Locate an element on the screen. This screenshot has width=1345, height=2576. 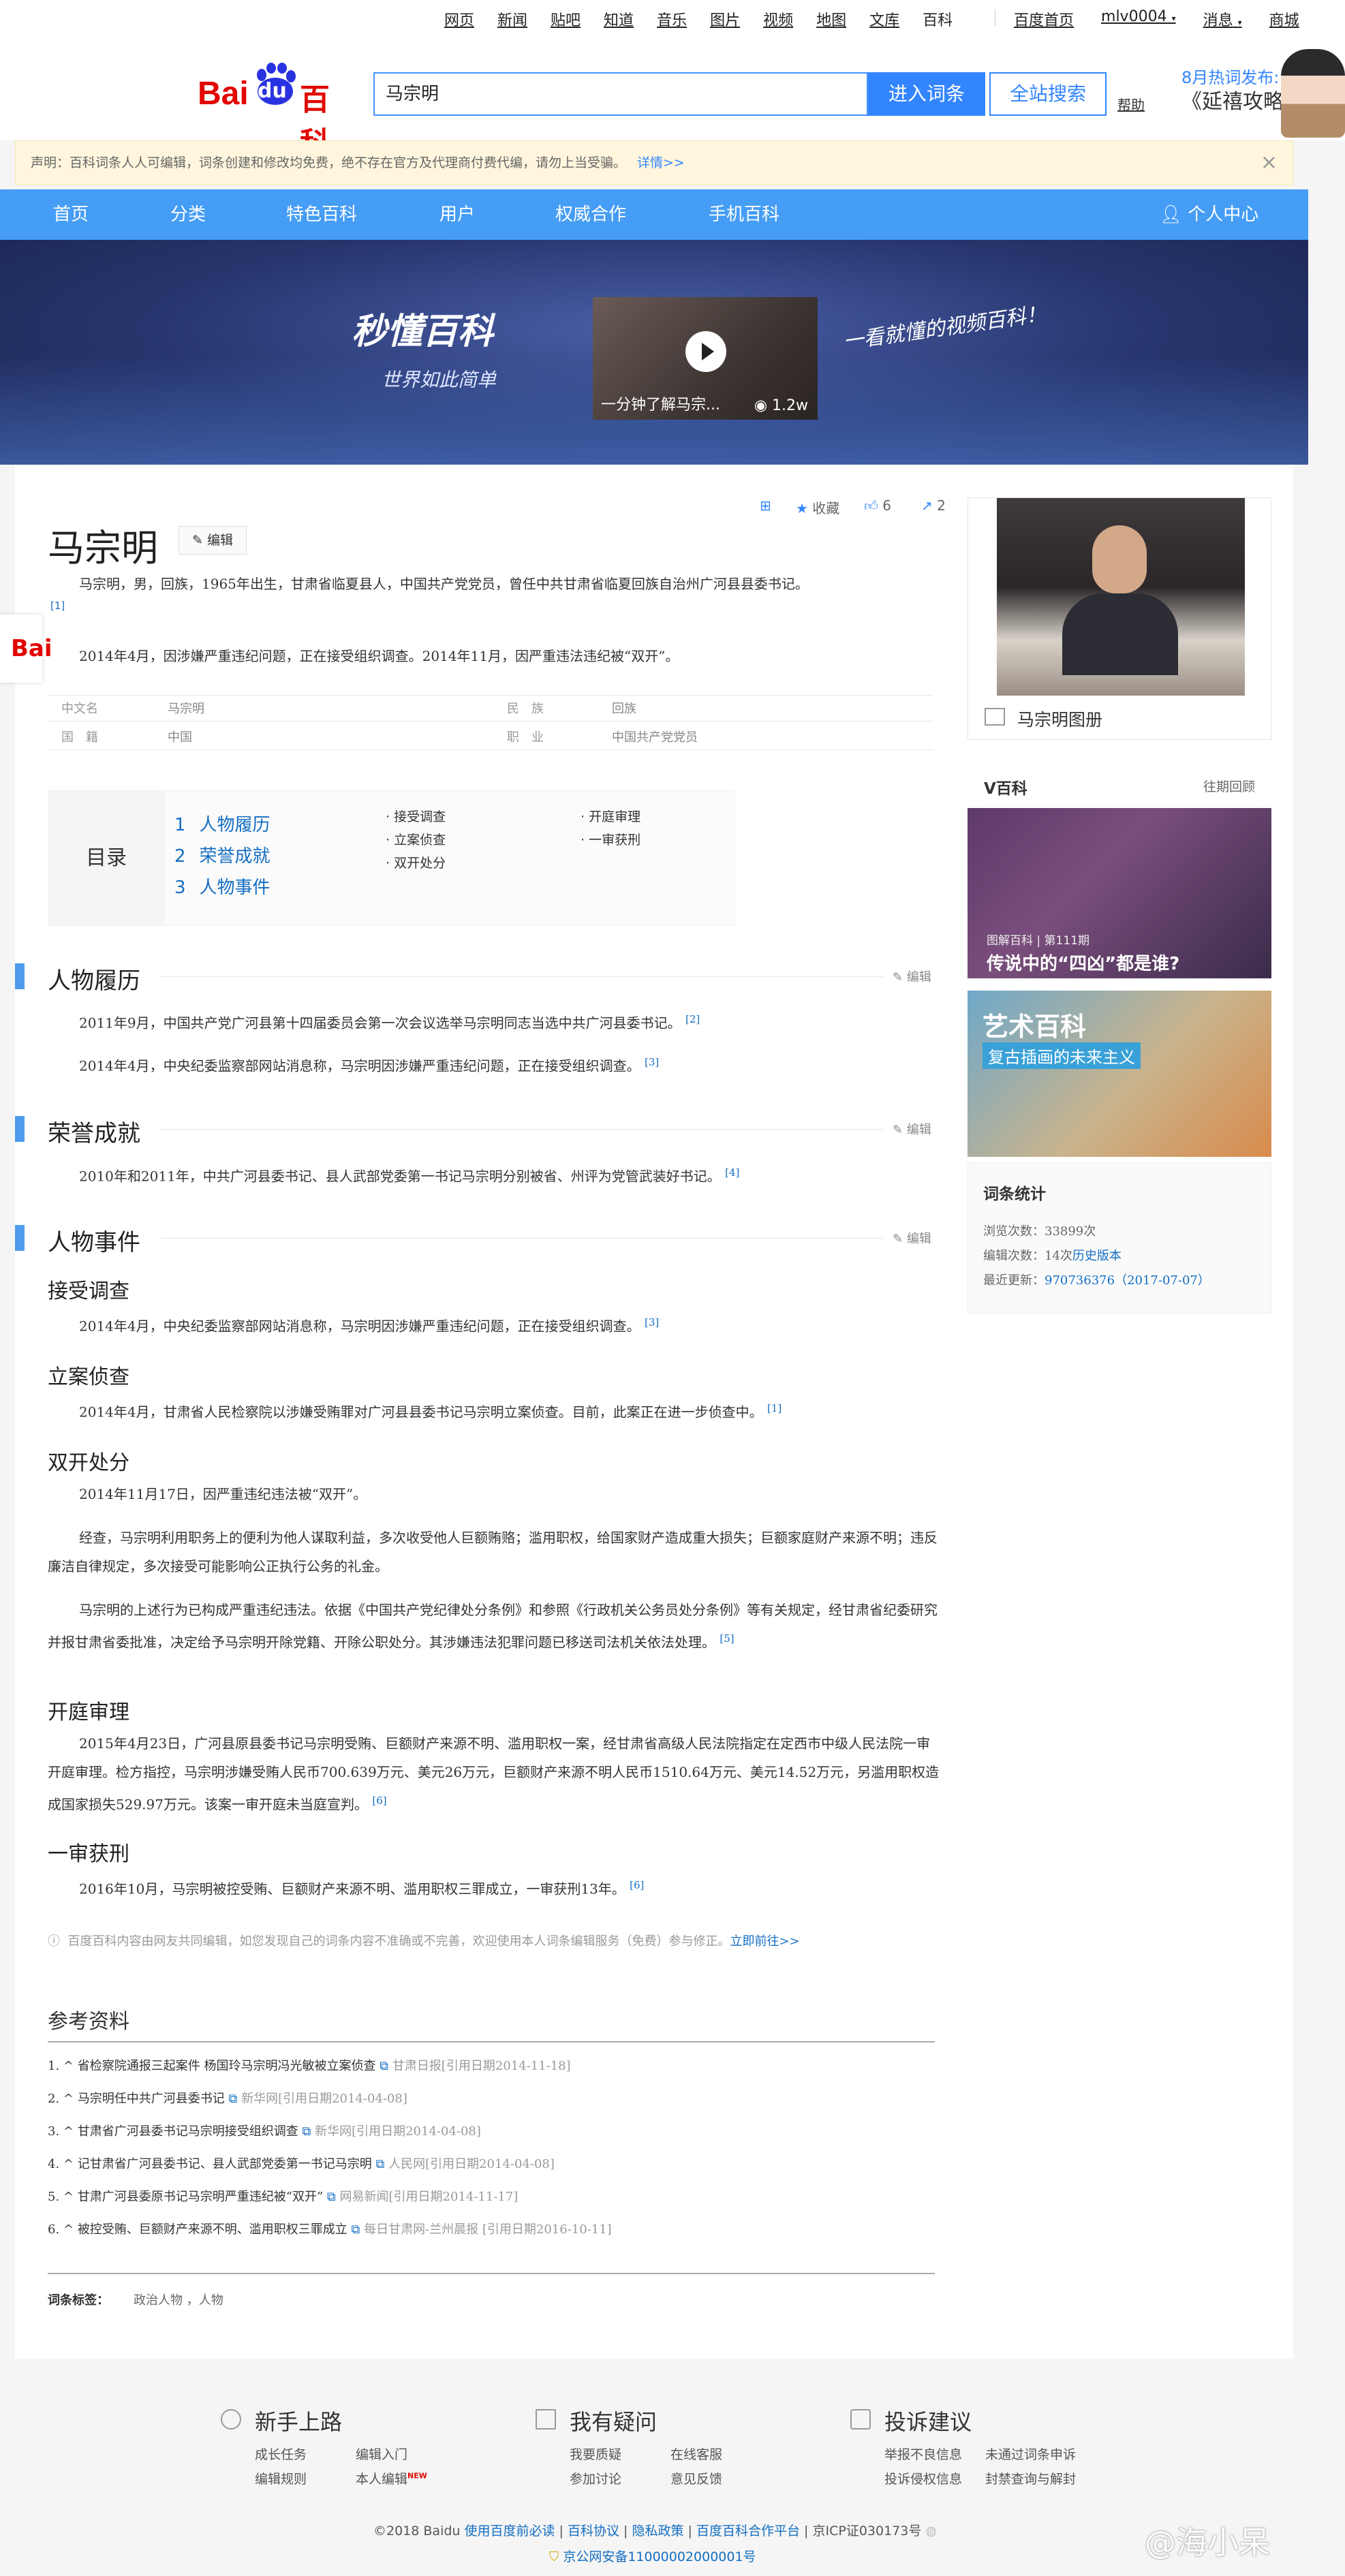
user-menu: mlv0004 ▾ is located at coordinates (1138, 19).